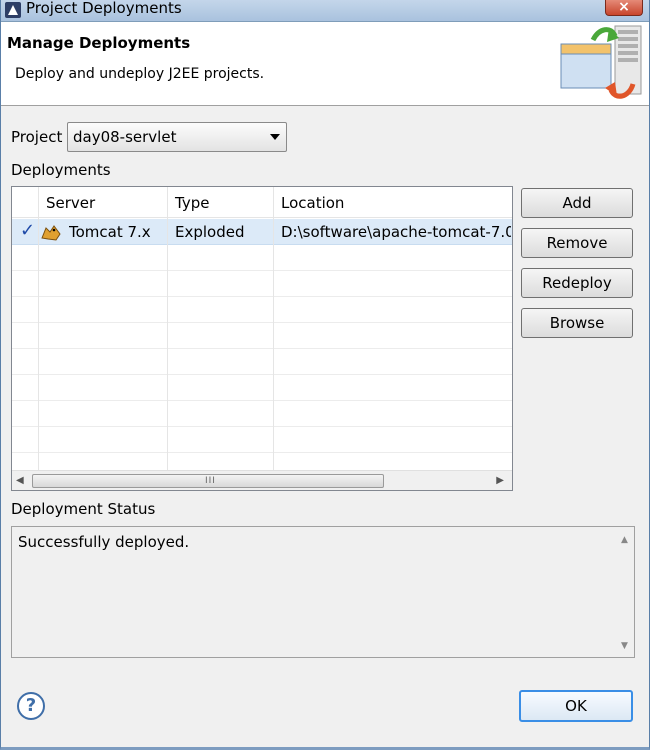 The image size is (650, 750). I want to click on remove-button: Remove, so click(577, 243).